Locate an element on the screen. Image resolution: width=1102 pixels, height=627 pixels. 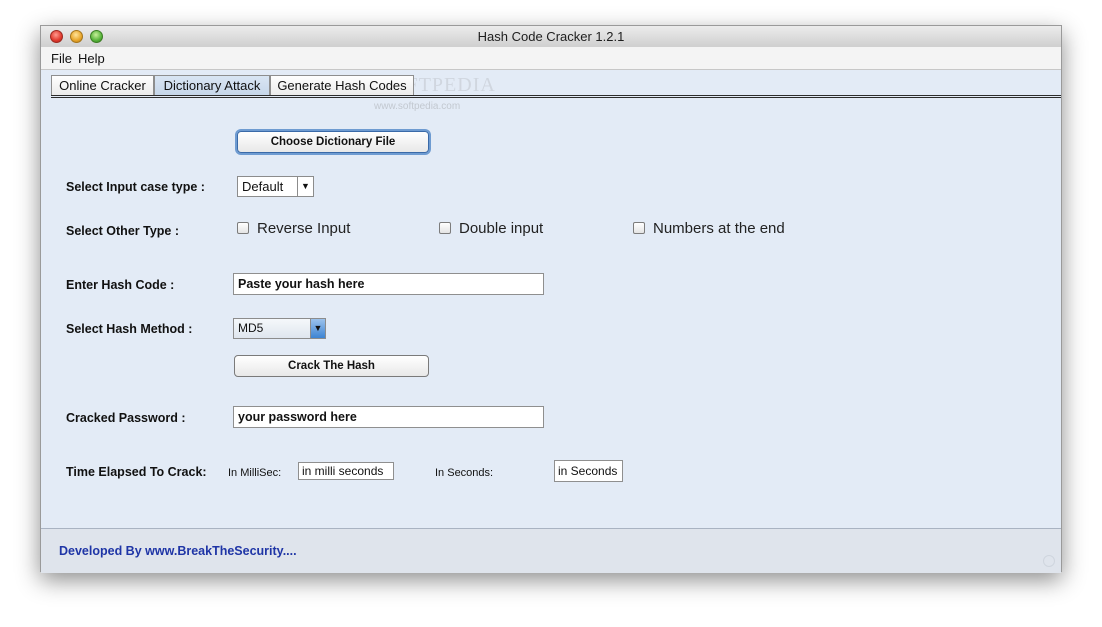
case-type-select: Default ▼ is located at coordinates (275, 186).